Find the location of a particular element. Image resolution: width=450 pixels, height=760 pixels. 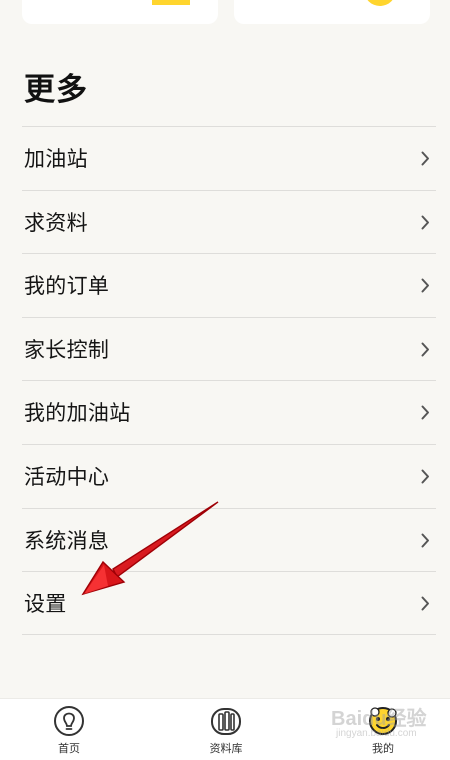

top-card-left is located at coordinates (120, 12).